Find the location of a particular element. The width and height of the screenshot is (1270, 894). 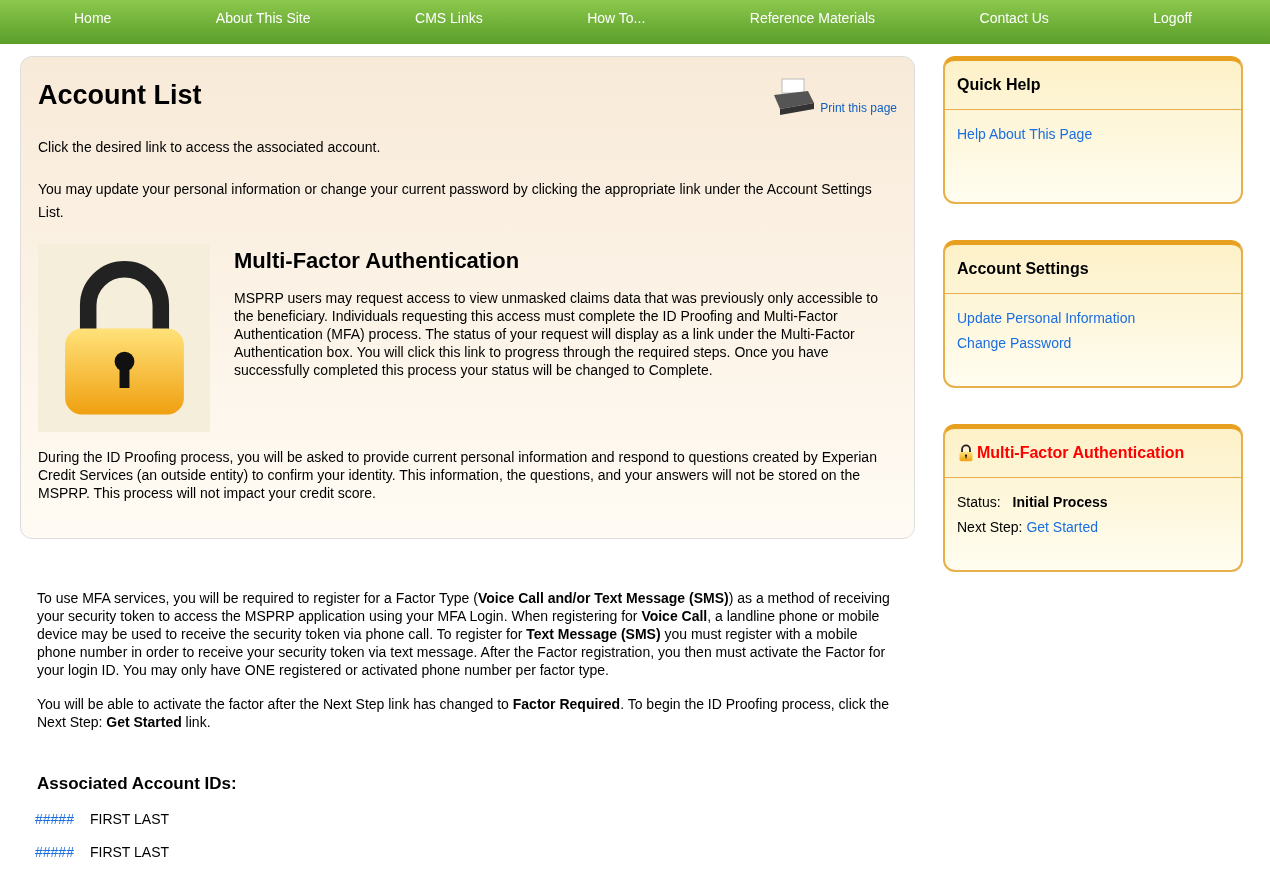

mfa-heading: Multi-Factor Authentication is located at coordinates (377, 261).